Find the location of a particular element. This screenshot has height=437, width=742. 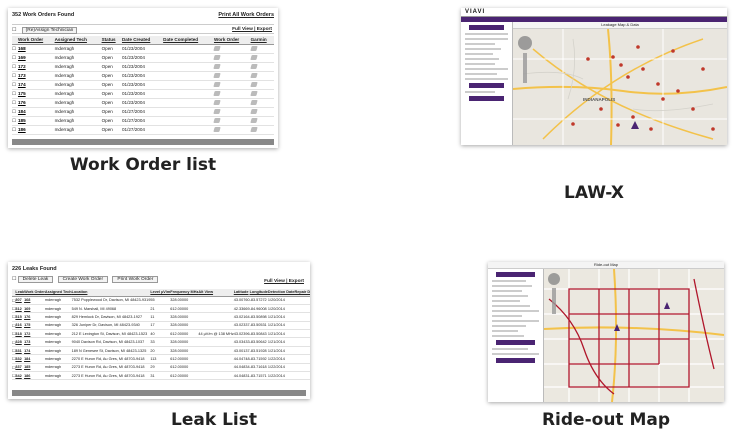

leak-cell: 316 is located at coordinates (20, 326).